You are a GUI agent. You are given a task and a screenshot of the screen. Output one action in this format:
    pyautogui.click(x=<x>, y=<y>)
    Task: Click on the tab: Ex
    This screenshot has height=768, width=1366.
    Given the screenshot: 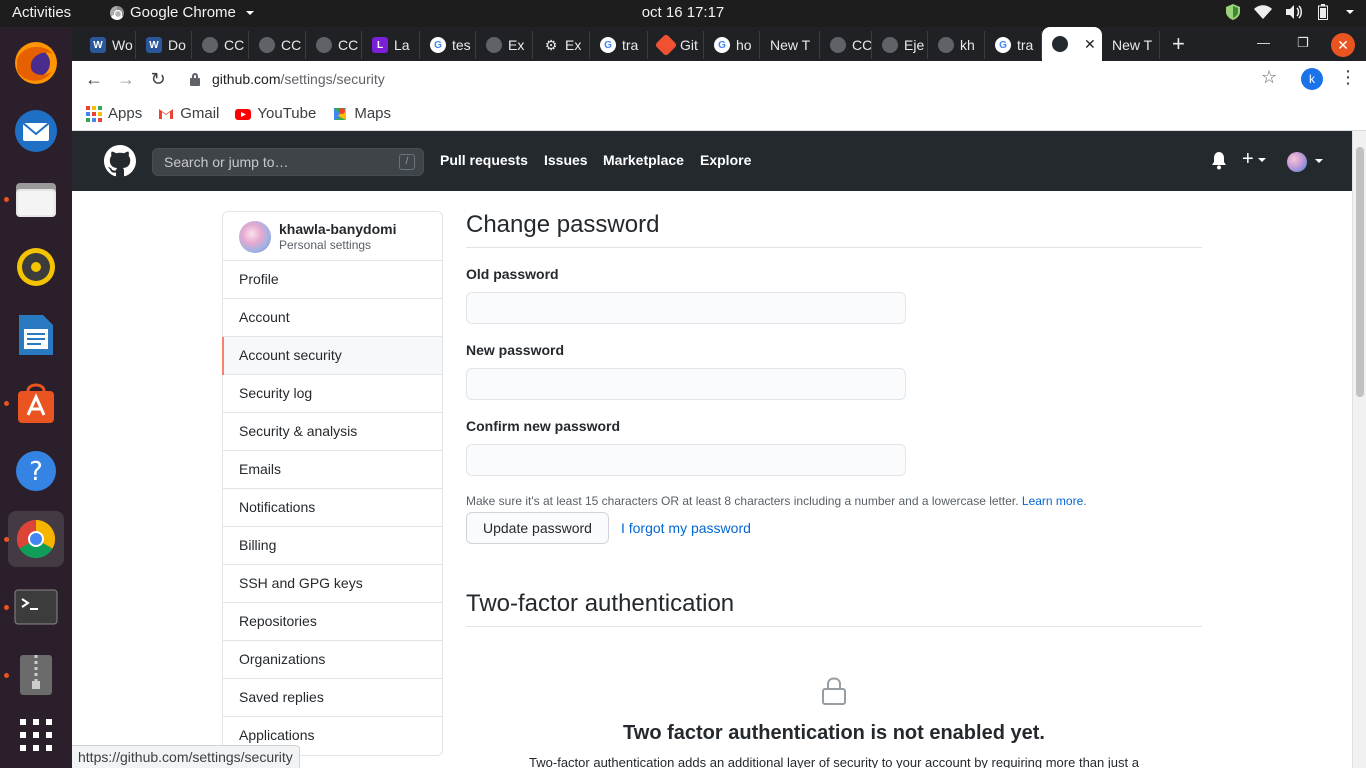 What is the action you would take?
    pyautogui.click(x=504, y=45)
    